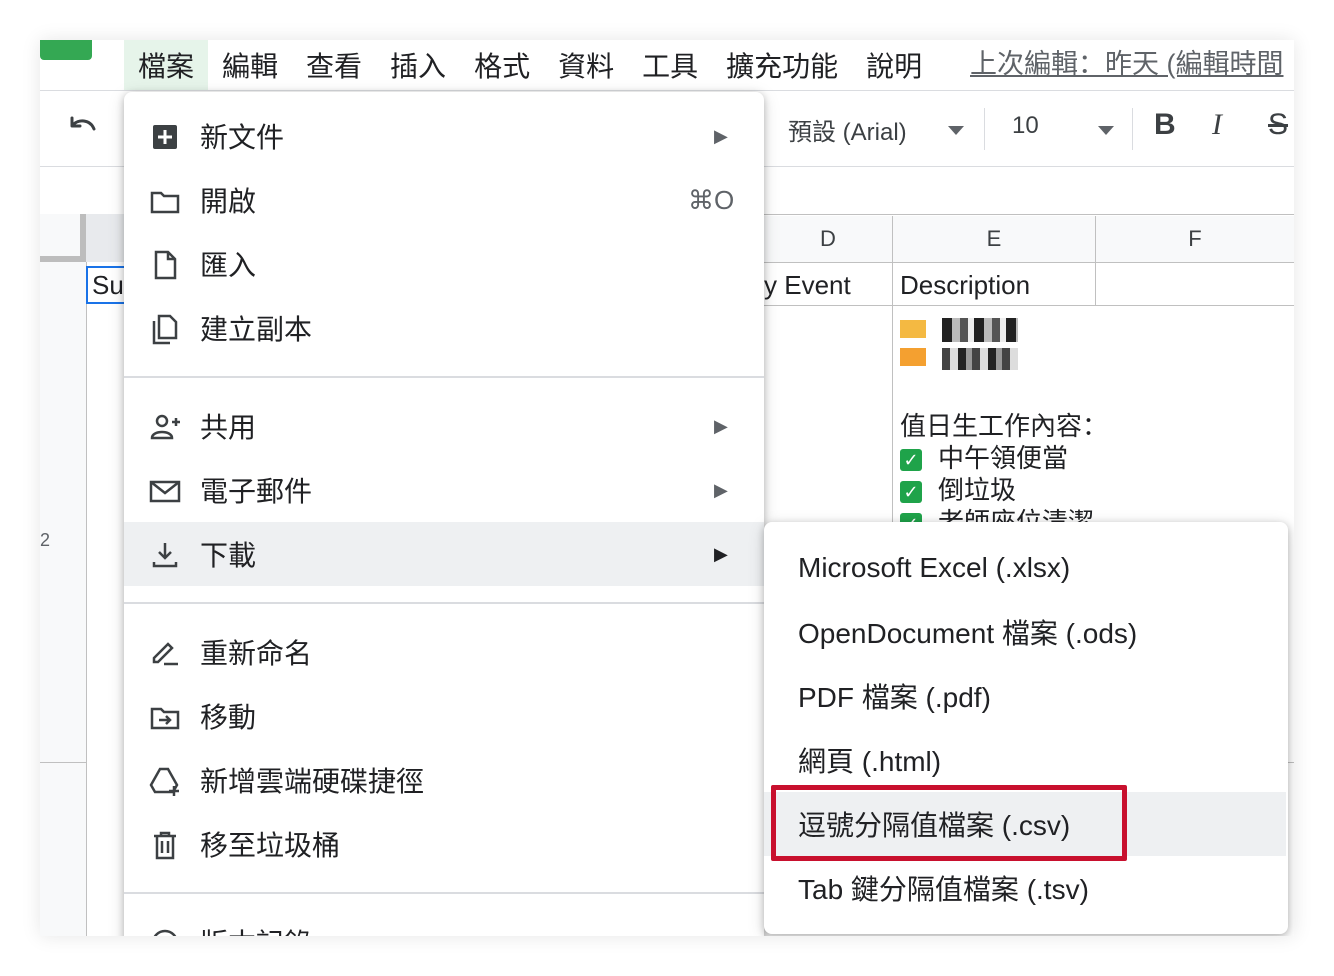  I want to click on italic-button: I, so click(1217, 125).